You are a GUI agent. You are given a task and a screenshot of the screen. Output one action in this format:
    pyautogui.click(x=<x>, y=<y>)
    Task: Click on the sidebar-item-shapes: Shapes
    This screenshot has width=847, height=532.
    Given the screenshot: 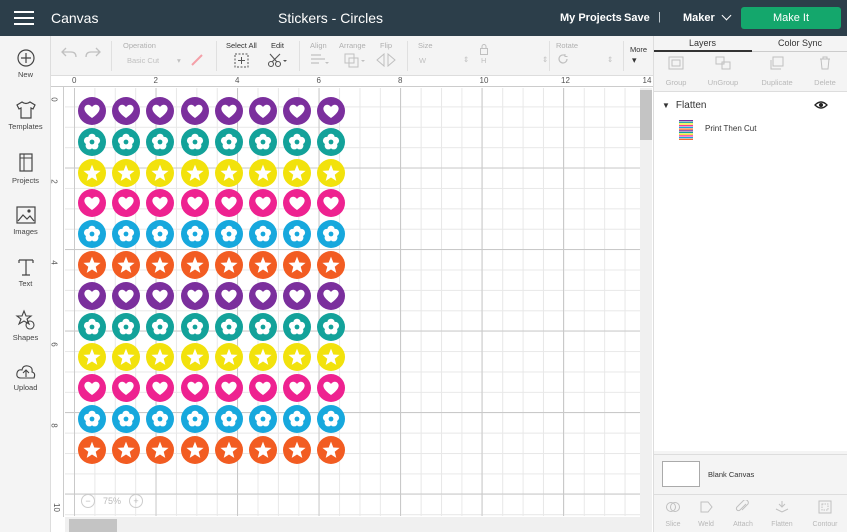 What is the action you would take?
    pyautogui.click(x=25, y=333)
    